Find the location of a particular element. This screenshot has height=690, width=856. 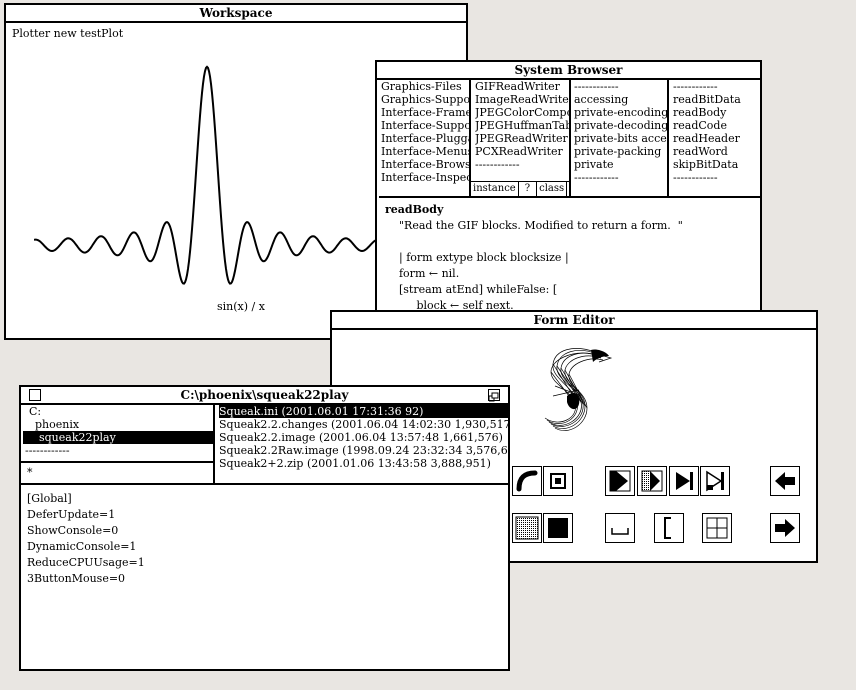

protocol-item: private is located at coordinates (620, 164).